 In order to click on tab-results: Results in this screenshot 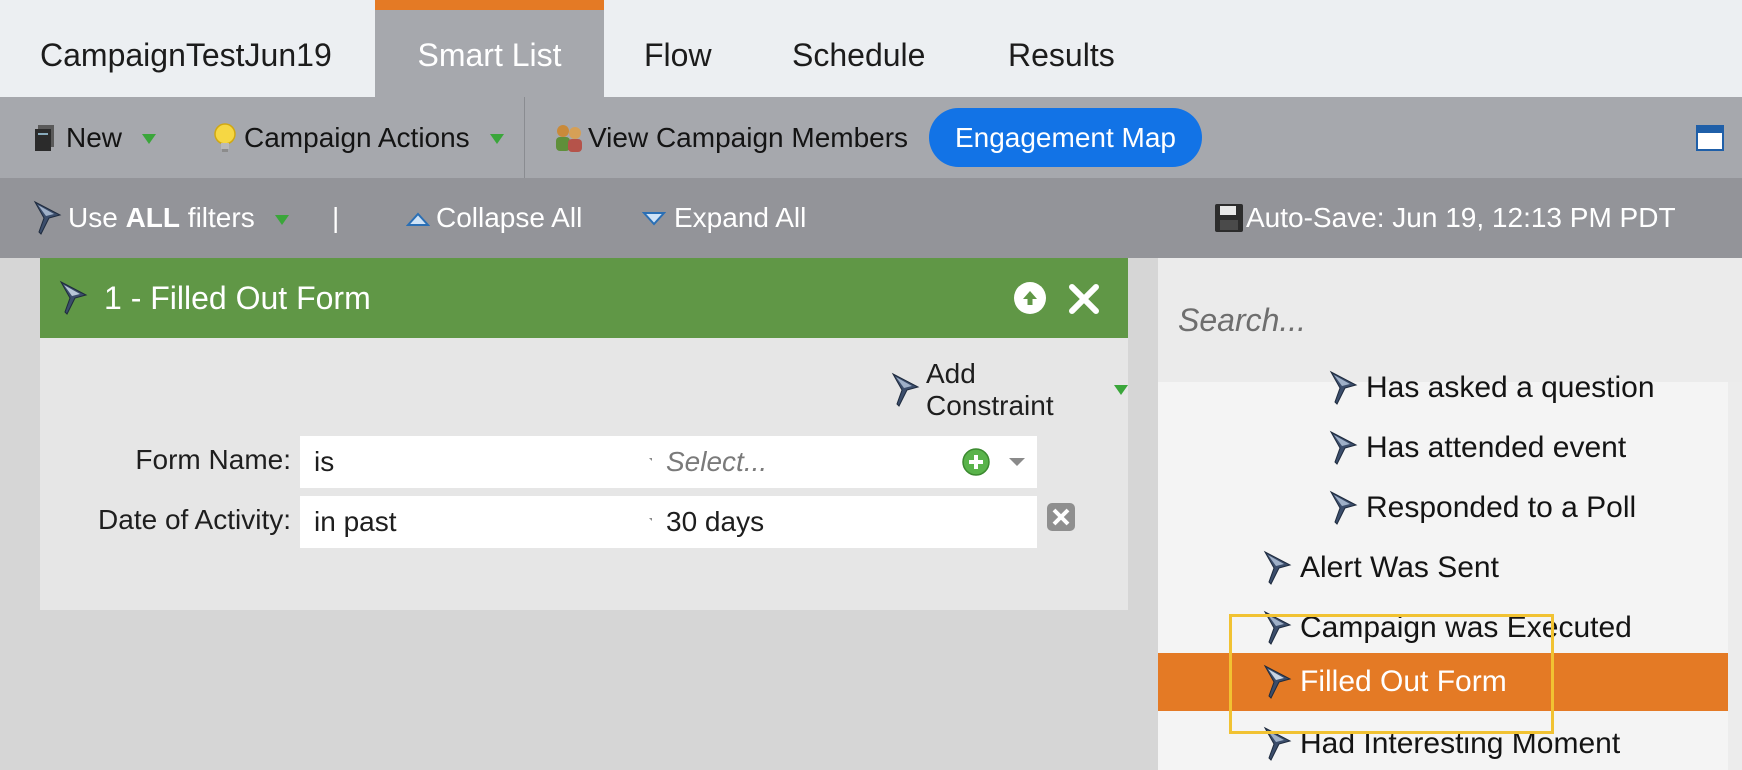, I will do `click(1061, 48)`.